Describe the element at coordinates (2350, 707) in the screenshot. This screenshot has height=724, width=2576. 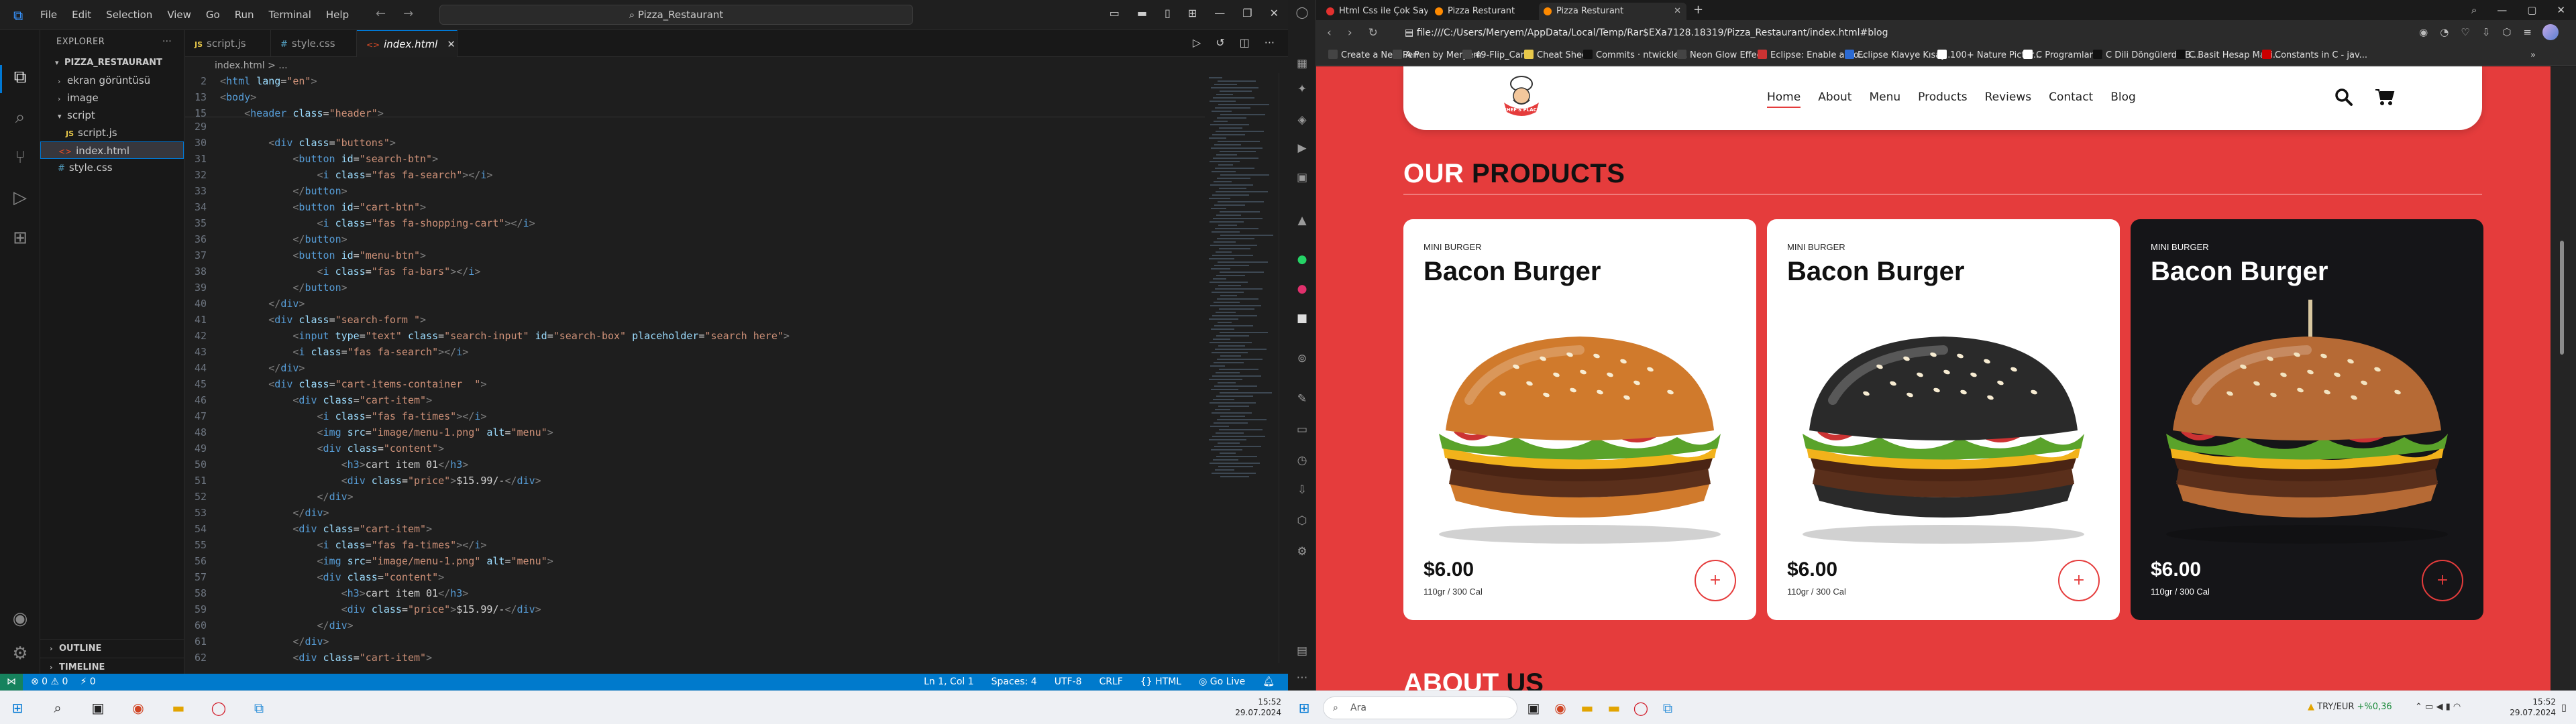
I see `currency-widget: ▲ TRY/EUR +%0,36` at that location.